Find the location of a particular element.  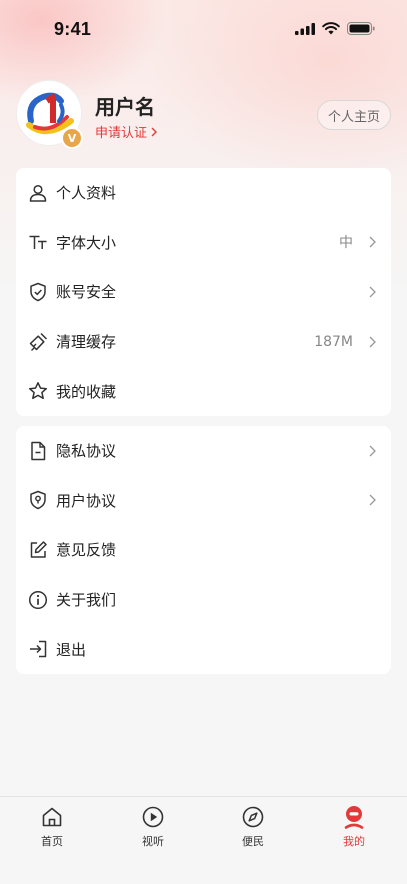

menu-item-profile: 个人资料 is located at coordinates (203, 193).